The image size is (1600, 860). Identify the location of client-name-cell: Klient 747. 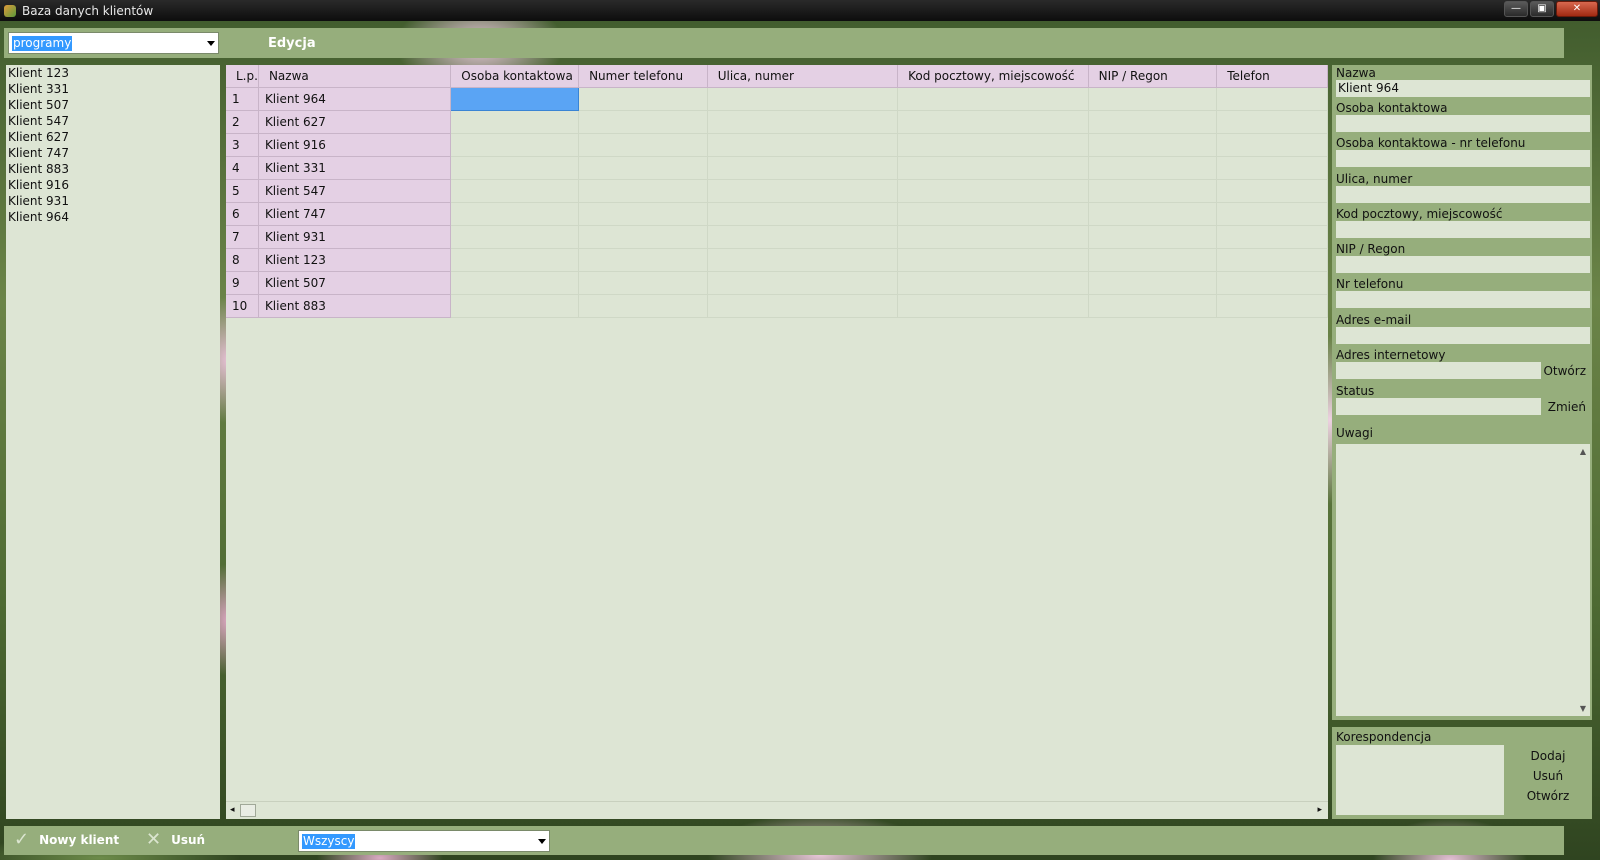
(355, 214).